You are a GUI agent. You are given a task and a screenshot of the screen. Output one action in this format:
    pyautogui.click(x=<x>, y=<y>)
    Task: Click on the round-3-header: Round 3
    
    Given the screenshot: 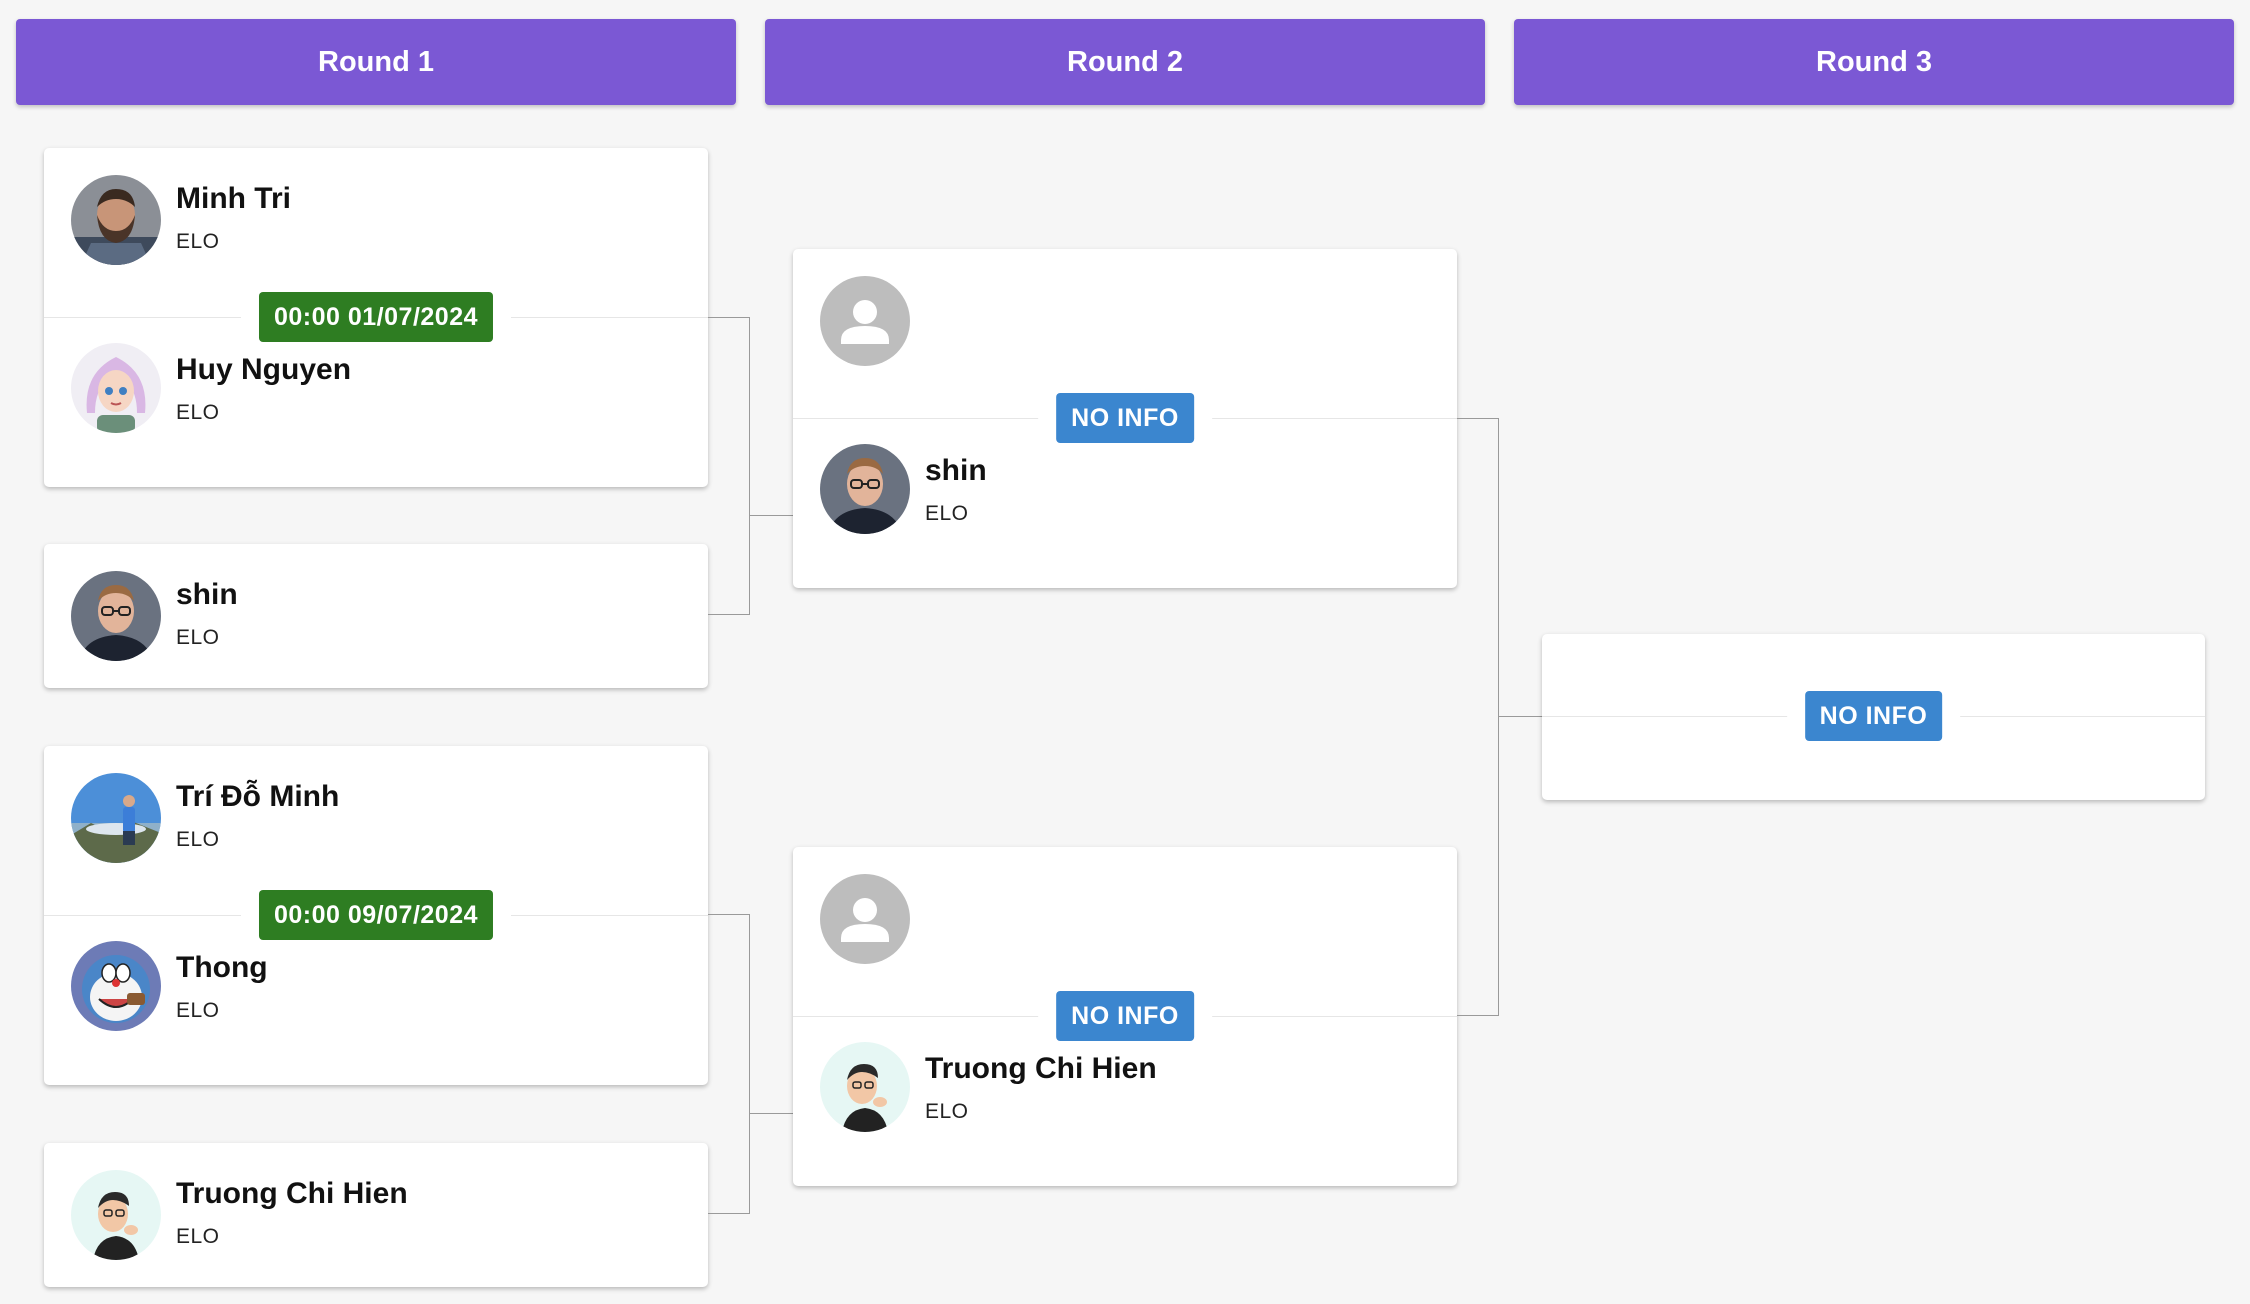 What is the action you would take?
    pyautogui.click(x=1874, y=62)
    